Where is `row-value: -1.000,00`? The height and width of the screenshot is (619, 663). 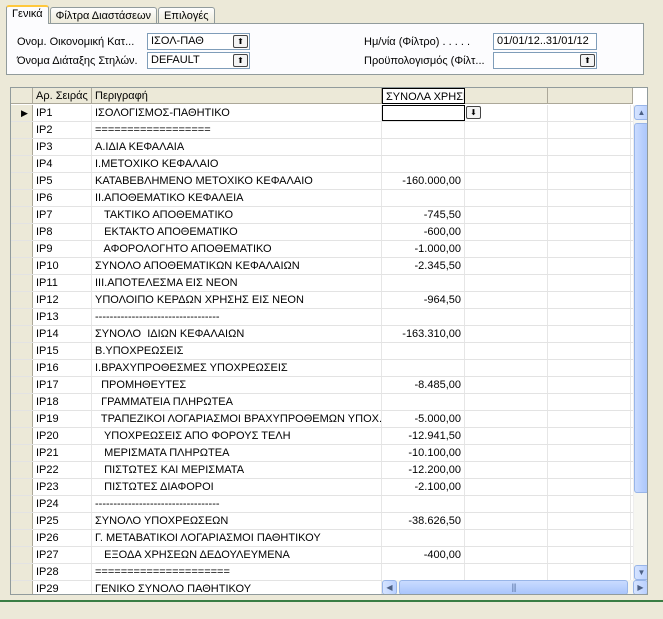 row-value: -1.000,00 is located at coordinates (423, 249).